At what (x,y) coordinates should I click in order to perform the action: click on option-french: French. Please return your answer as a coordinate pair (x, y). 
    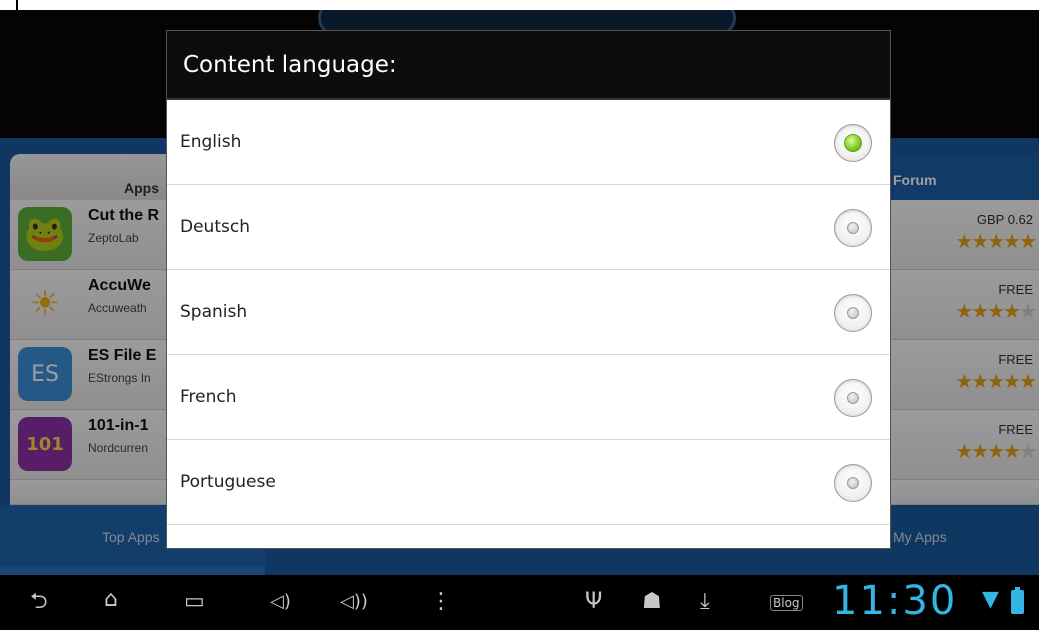
    Looking at the image, I should click on (528, 397).